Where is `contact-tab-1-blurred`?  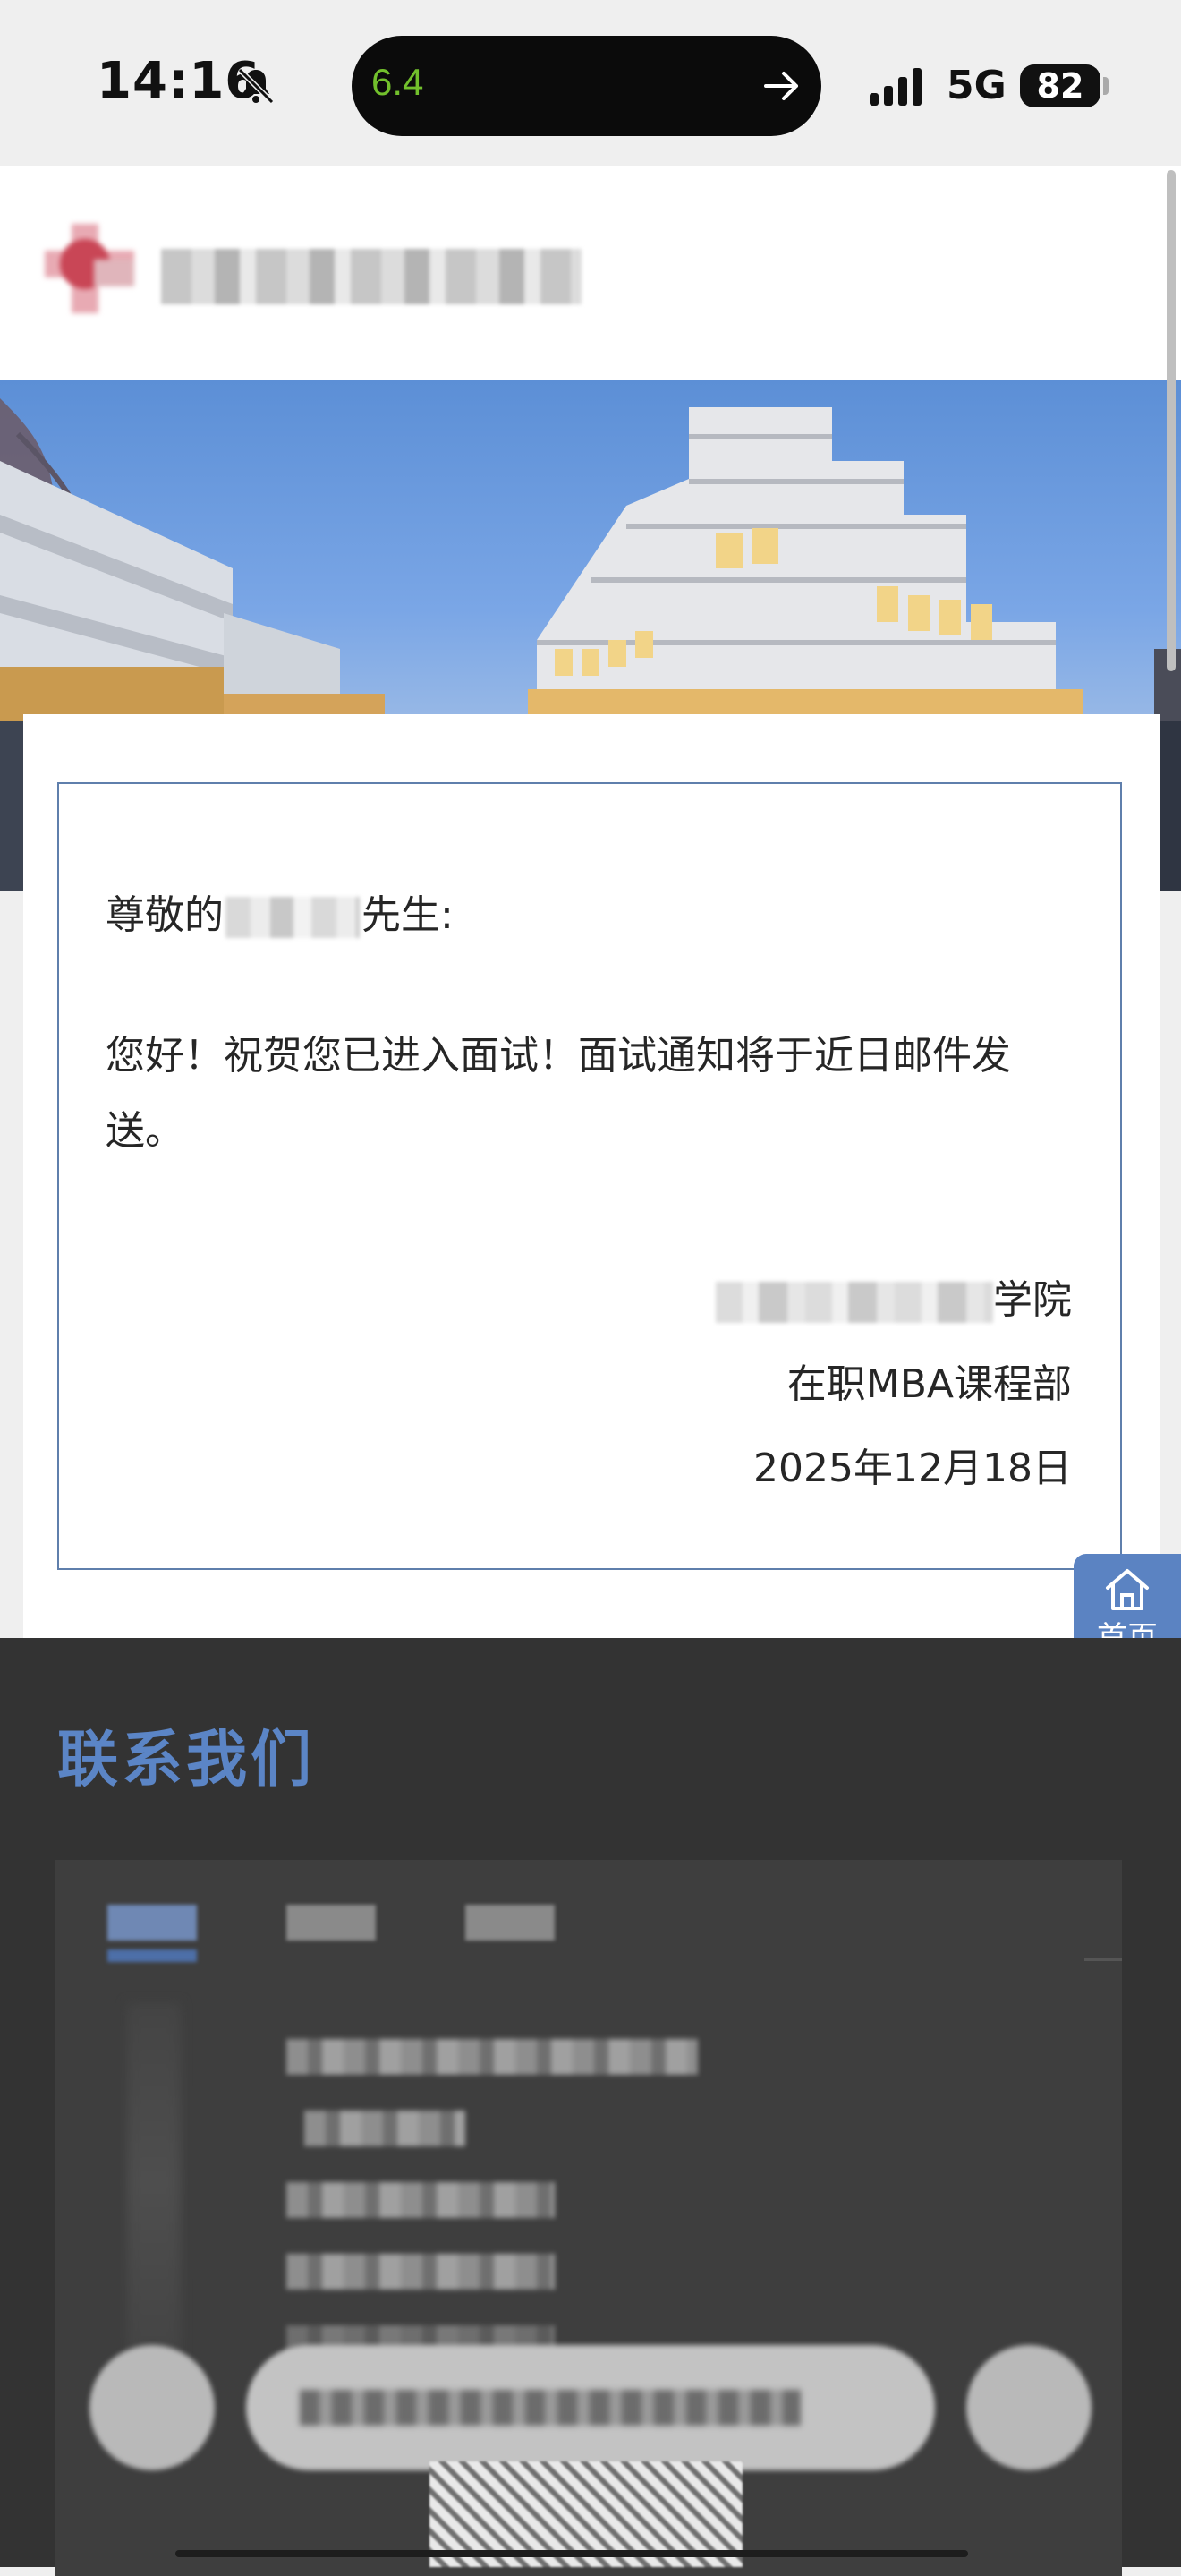
contact-tab-1-blurred is located at coordinates (152, 1923).